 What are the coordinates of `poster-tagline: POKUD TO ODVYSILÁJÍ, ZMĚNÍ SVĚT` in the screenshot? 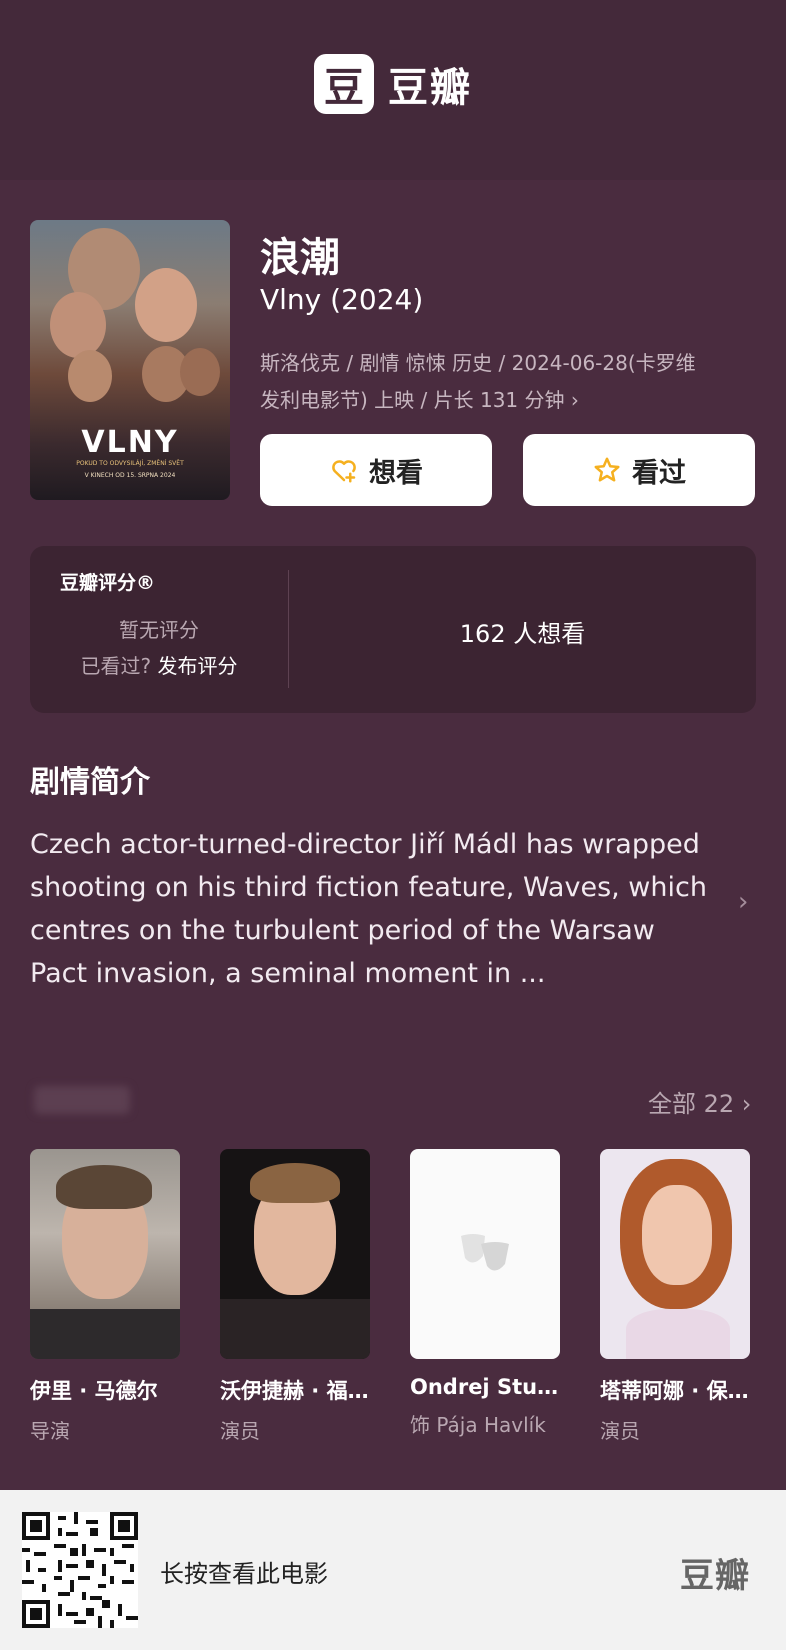 It's located at (130, 463).